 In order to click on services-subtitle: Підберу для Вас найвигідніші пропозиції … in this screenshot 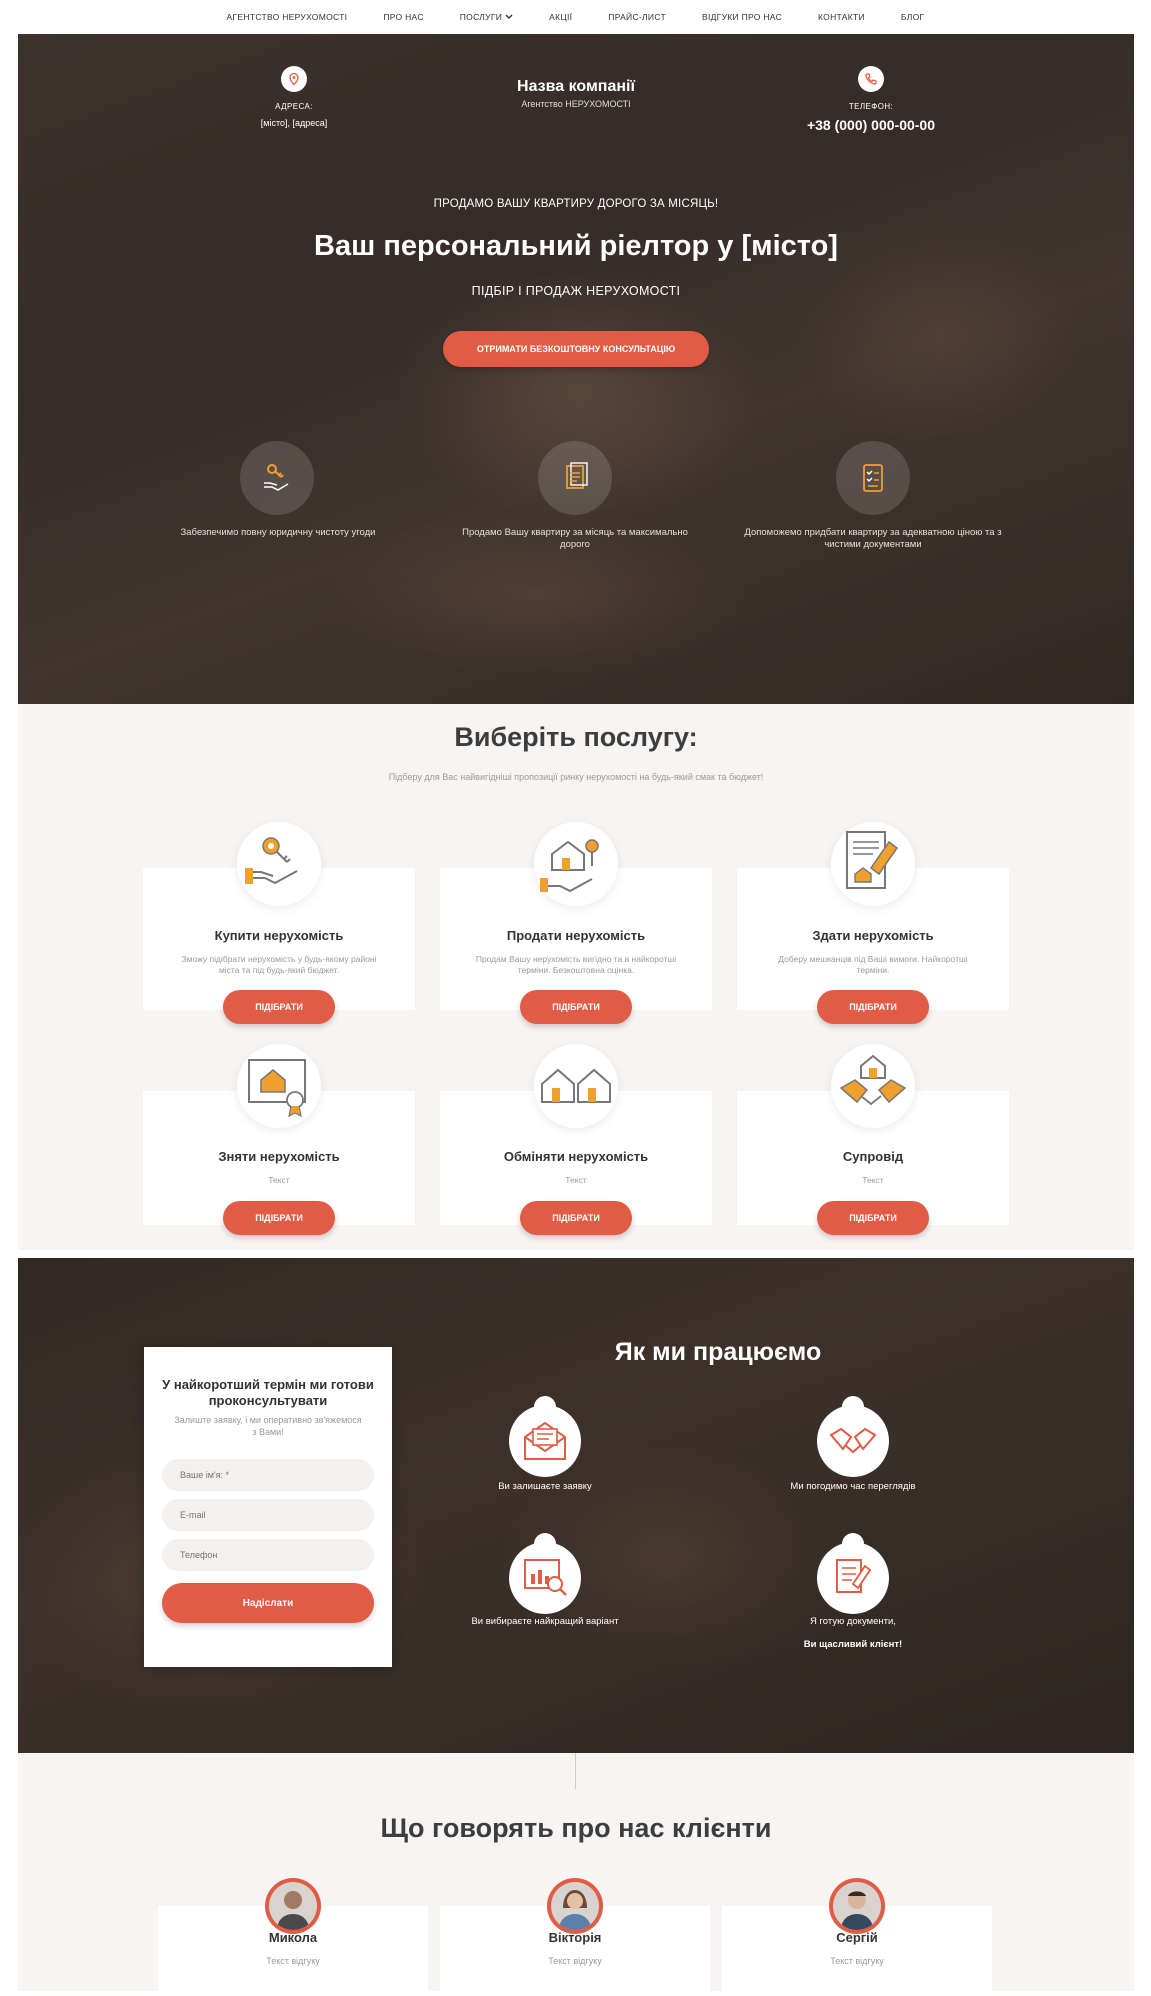, I will do `click(576, 777)`.